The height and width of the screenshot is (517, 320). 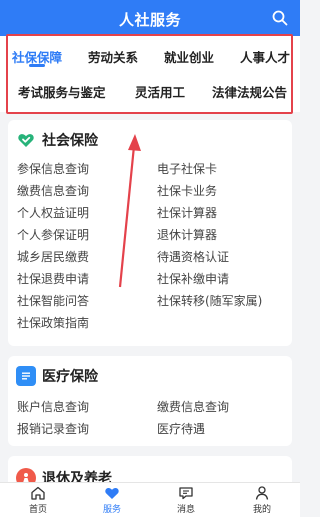 What do you see at coordinates (70, 377) in the screenshot?
I see `medical-insurance-title: 医疗保险` at bounding box center [70, 377].